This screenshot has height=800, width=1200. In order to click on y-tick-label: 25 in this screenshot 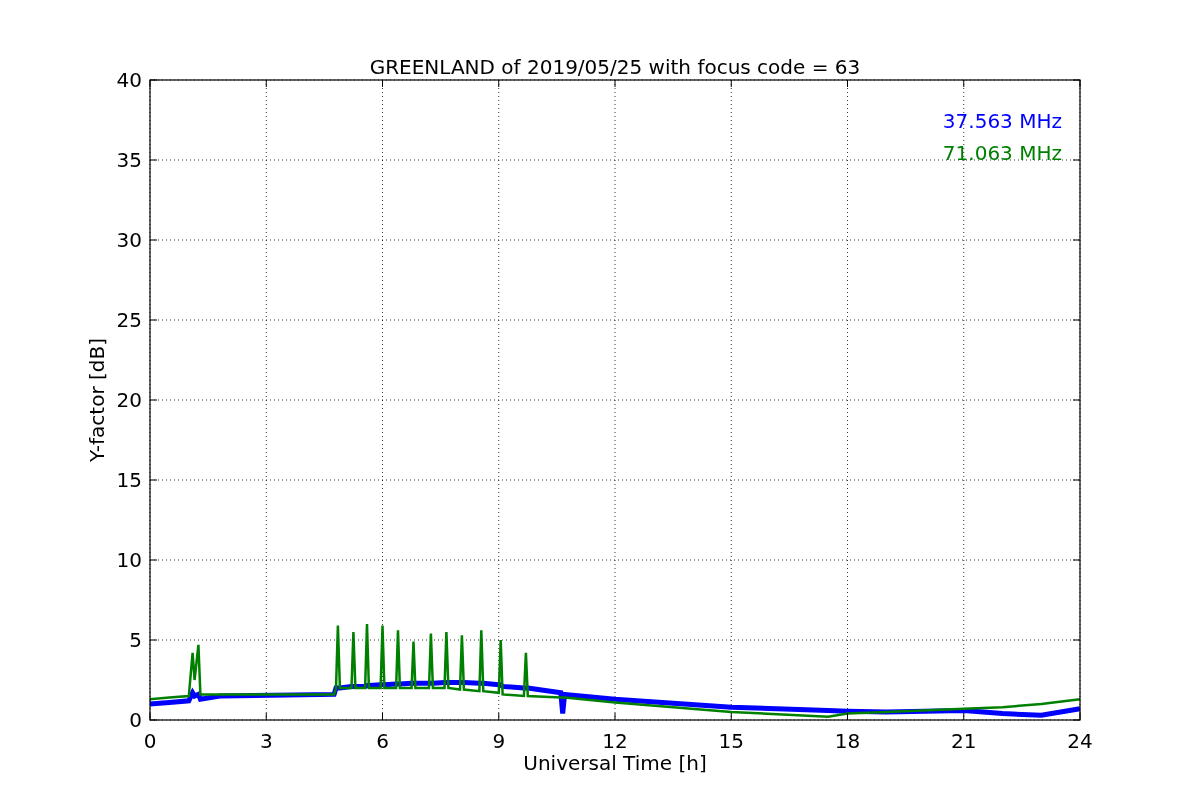, I will do `click(129, 320)`.